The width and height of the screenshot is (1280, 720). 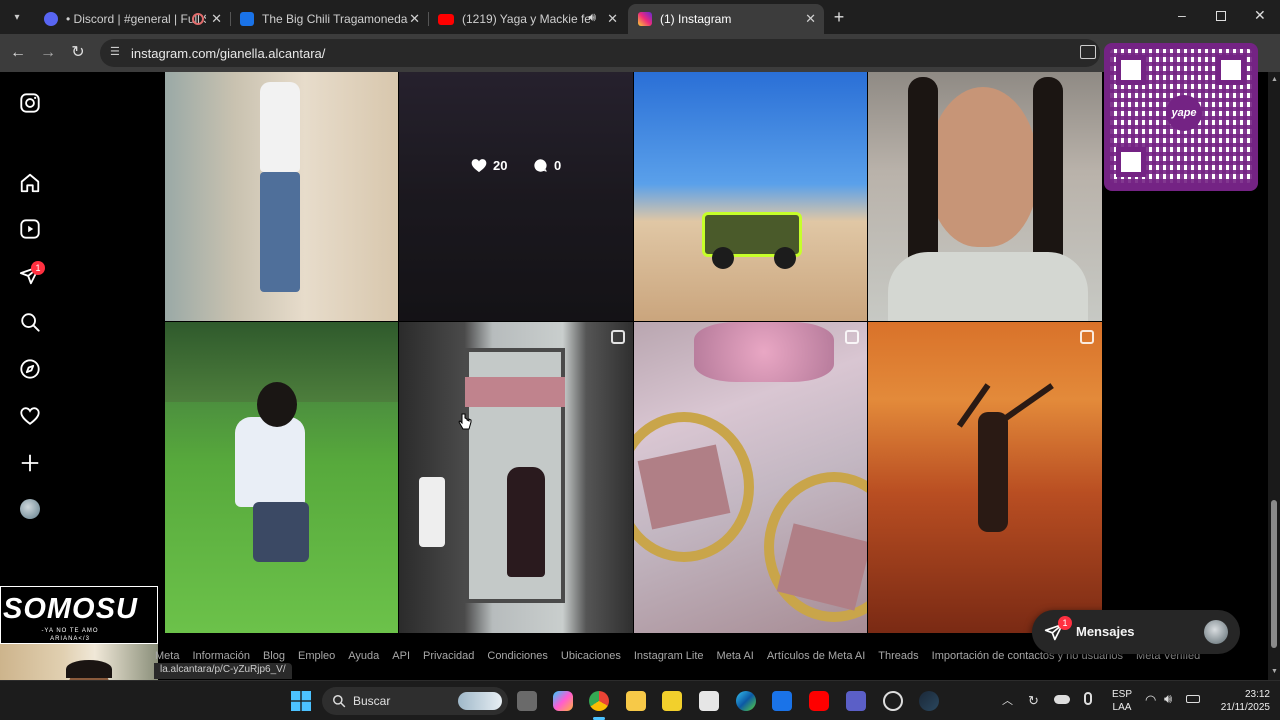 I want to click on onedrive-icon, so click(x=1062, y=699).